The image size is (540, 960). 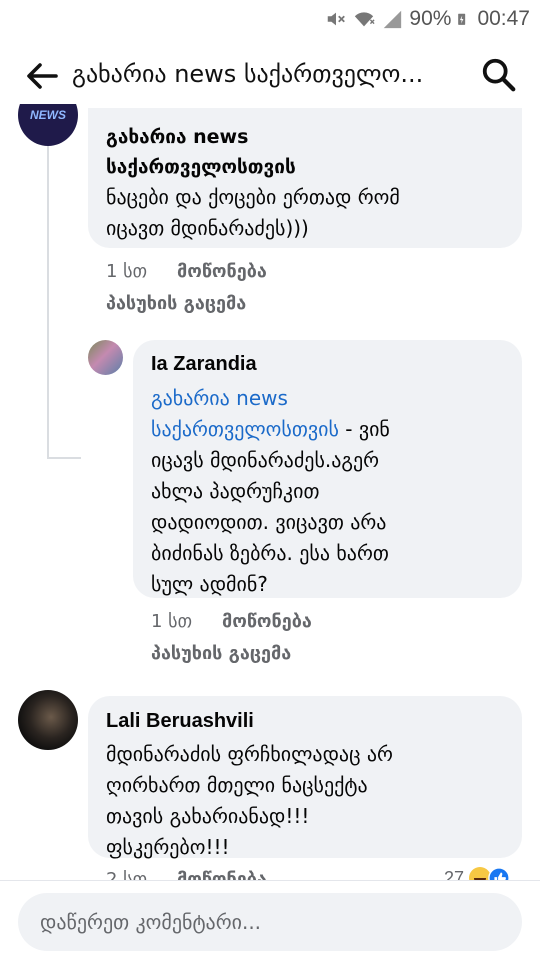 What do you see at coordinates (306, 167) in the screenshot?
I see `comment-author-cont: საქართველოსთვის` at bounding box center [306, 167].